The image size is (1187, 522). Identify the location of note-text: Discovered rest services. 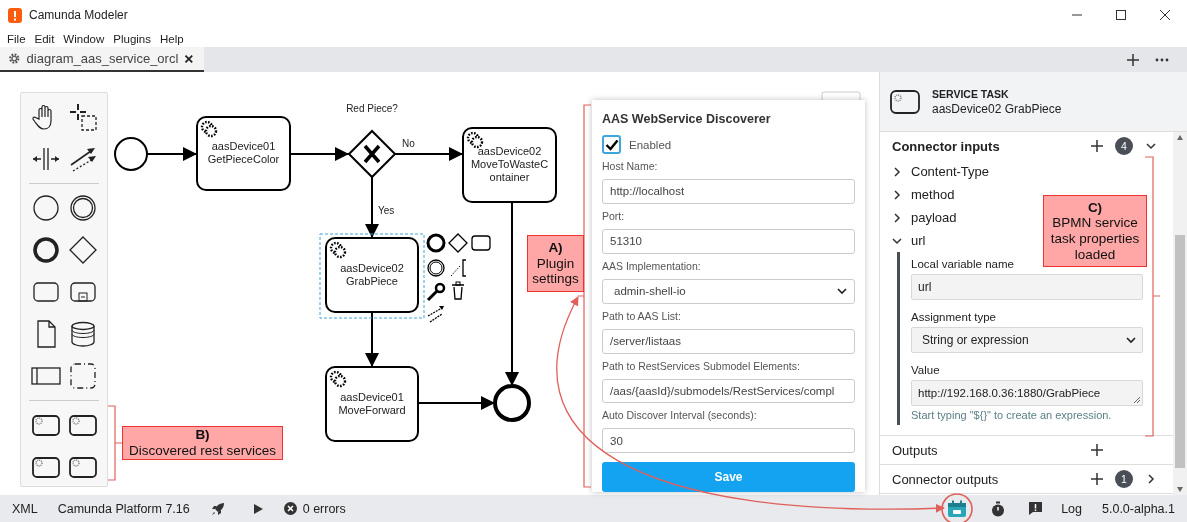
(202, 451).